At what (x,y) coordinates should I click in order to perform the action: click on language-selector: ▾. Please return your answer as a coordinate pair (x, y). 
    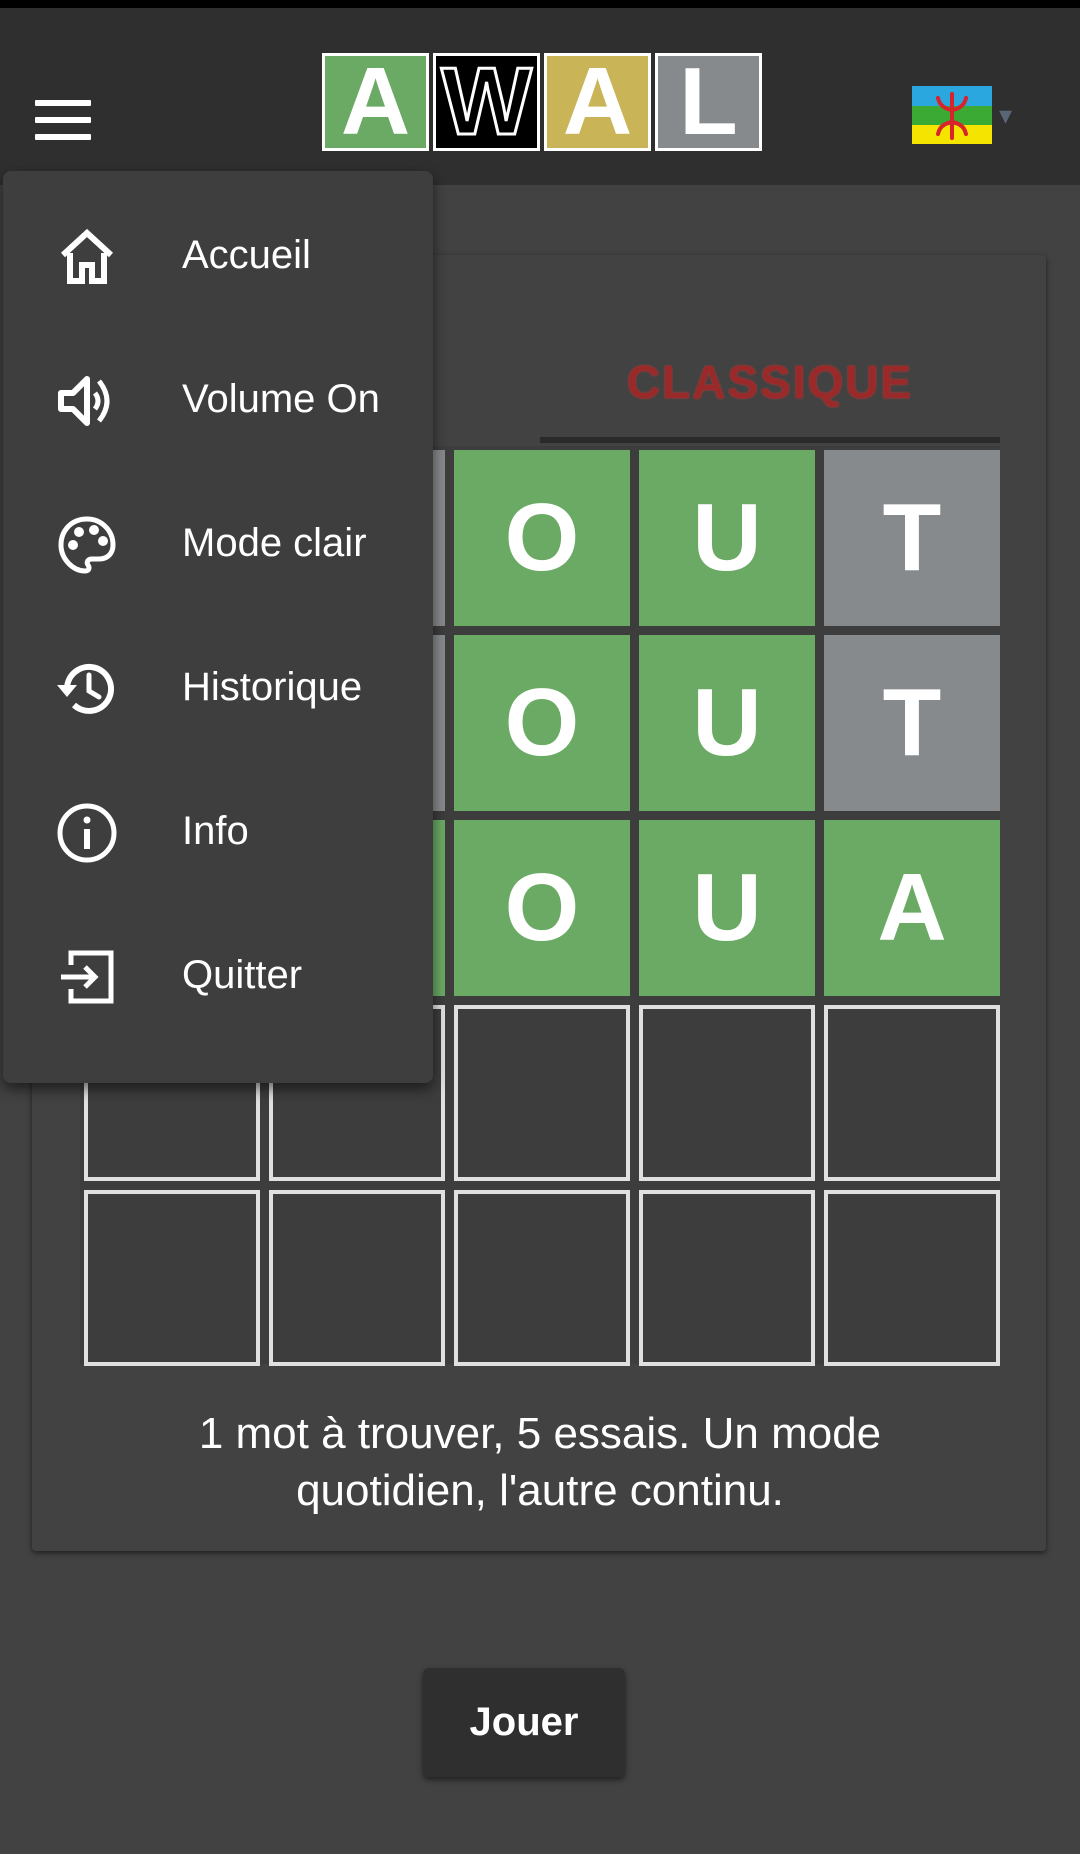
    Looking at the image, I should click on (962, 115).